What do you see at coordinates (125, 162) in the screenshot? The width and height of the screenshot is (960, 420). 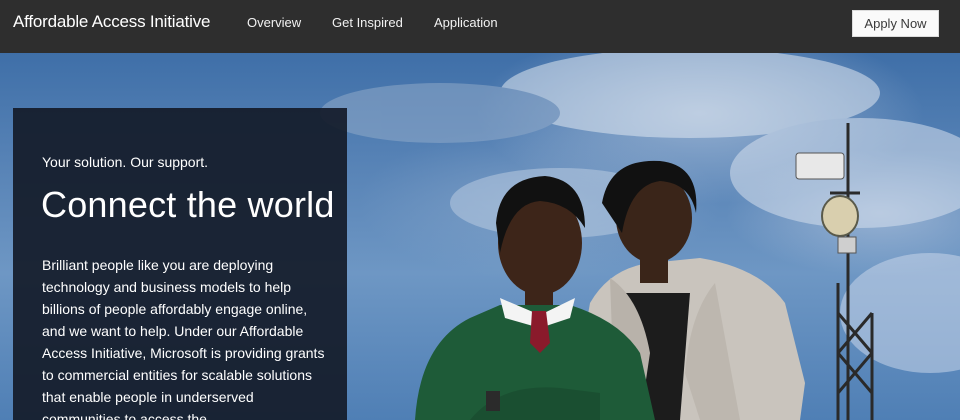 I see `hero-tagline: Your solution. Our support.` at bounding box center [125, 162].